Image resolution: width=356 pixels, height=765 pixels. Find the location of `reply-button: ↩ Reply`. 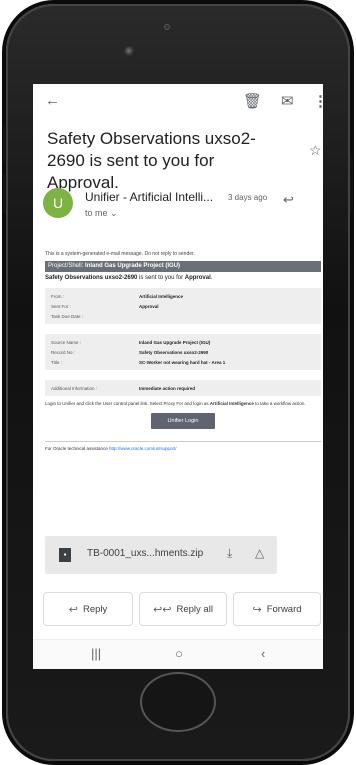

reply-button: ↩ Reply is located at coordinates (88, 609).